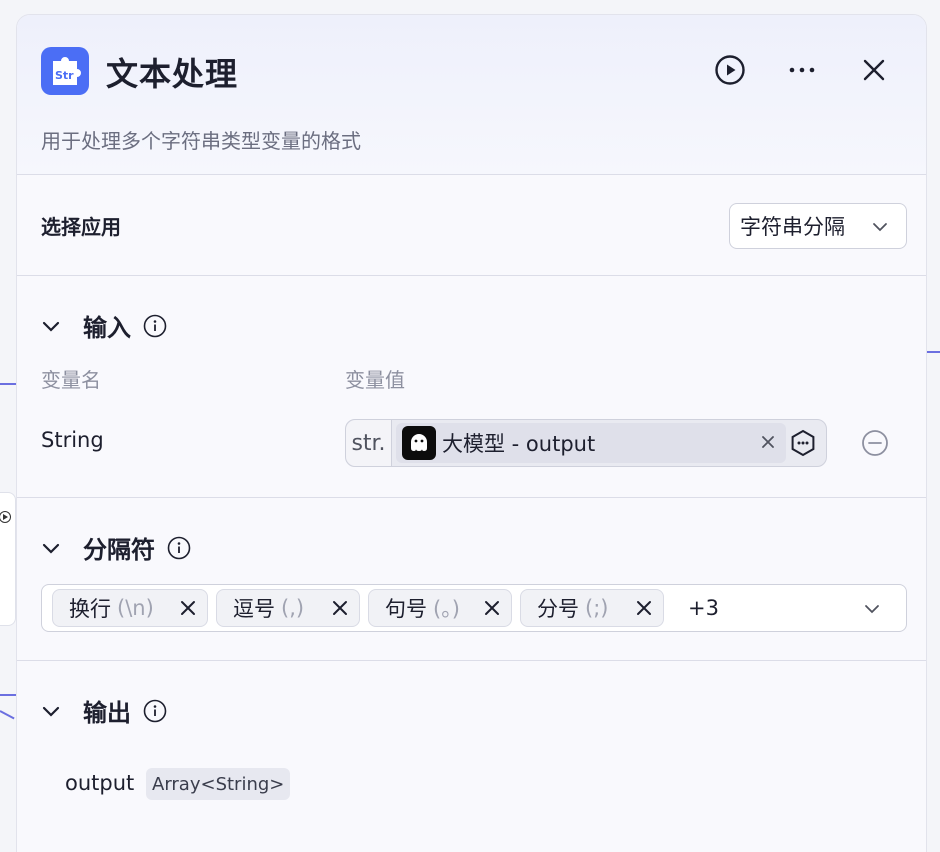  I want to click on separator-tag: 句号 (。), so click(440, 608).